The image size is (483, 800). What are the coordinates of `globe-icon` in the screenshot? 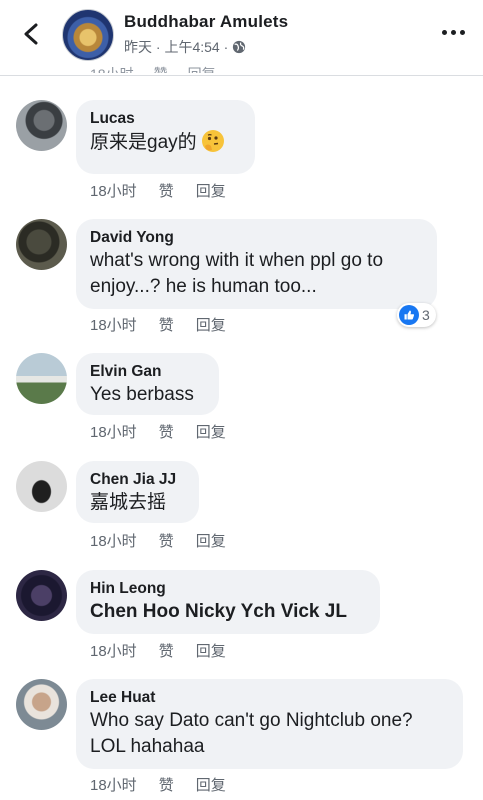 It's located at (239, 47).